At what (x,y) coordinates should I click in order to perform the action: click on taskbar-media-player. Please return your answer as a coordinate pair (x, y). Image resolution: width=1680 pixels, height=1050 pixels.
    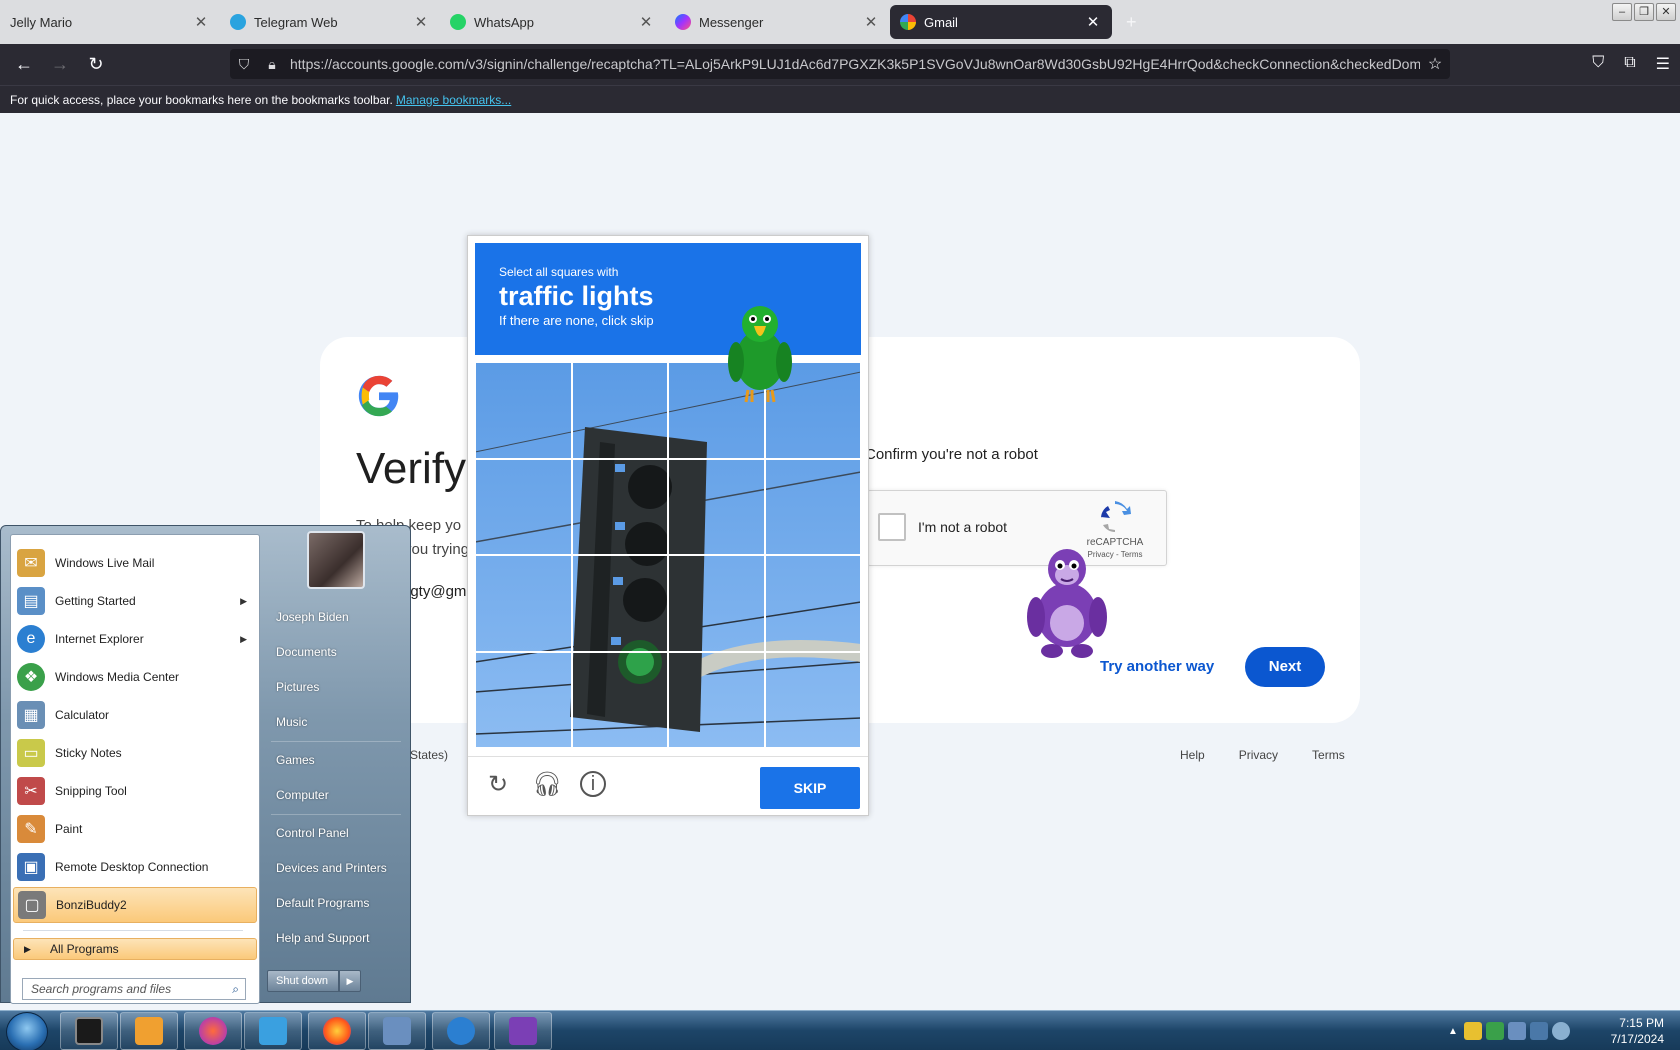
    Looking at the image, I should click on (149, 1031).